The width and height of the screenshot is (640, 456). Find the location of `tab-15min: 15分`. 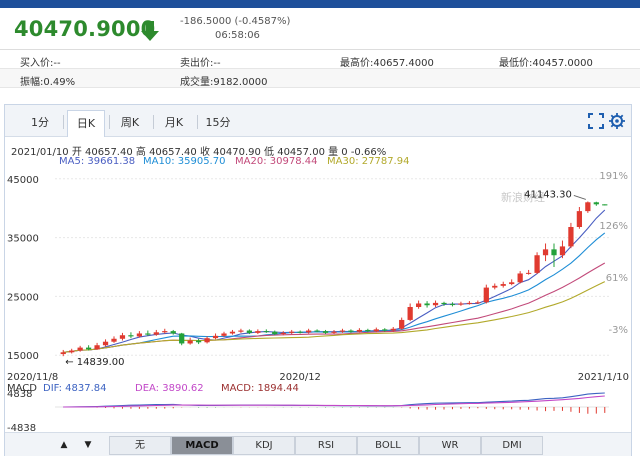

tab-15min: 15分 is located at coordinates (218, 123).